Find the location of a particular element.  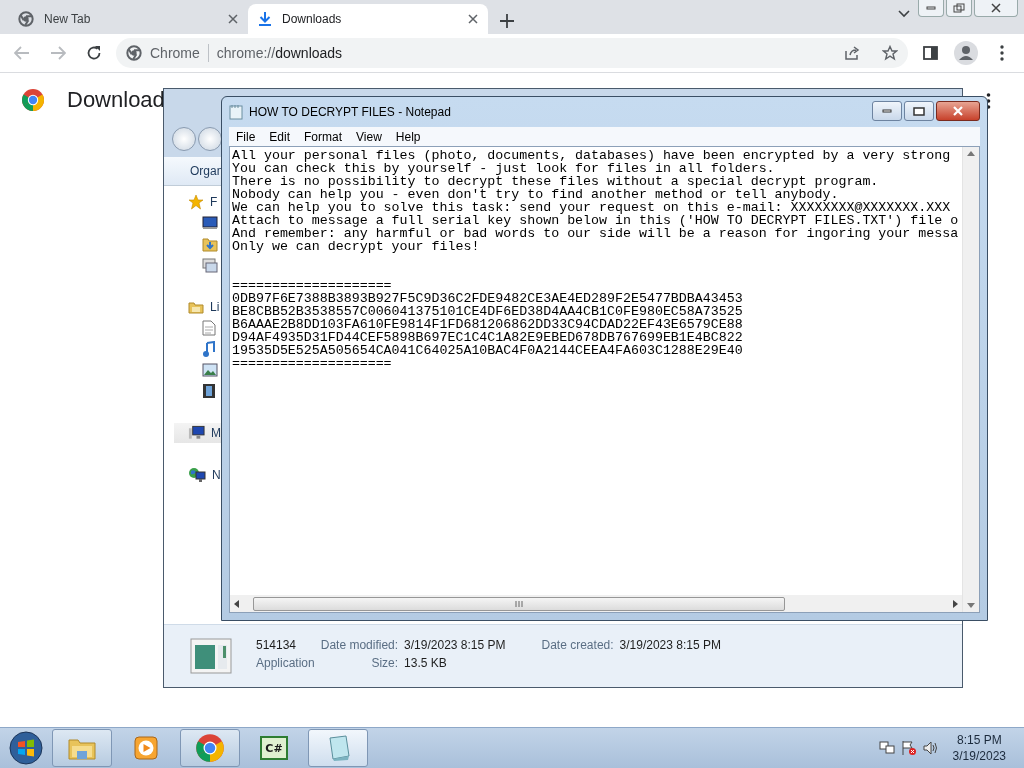

scroll-up-icon is located at coordinates (971, 153).